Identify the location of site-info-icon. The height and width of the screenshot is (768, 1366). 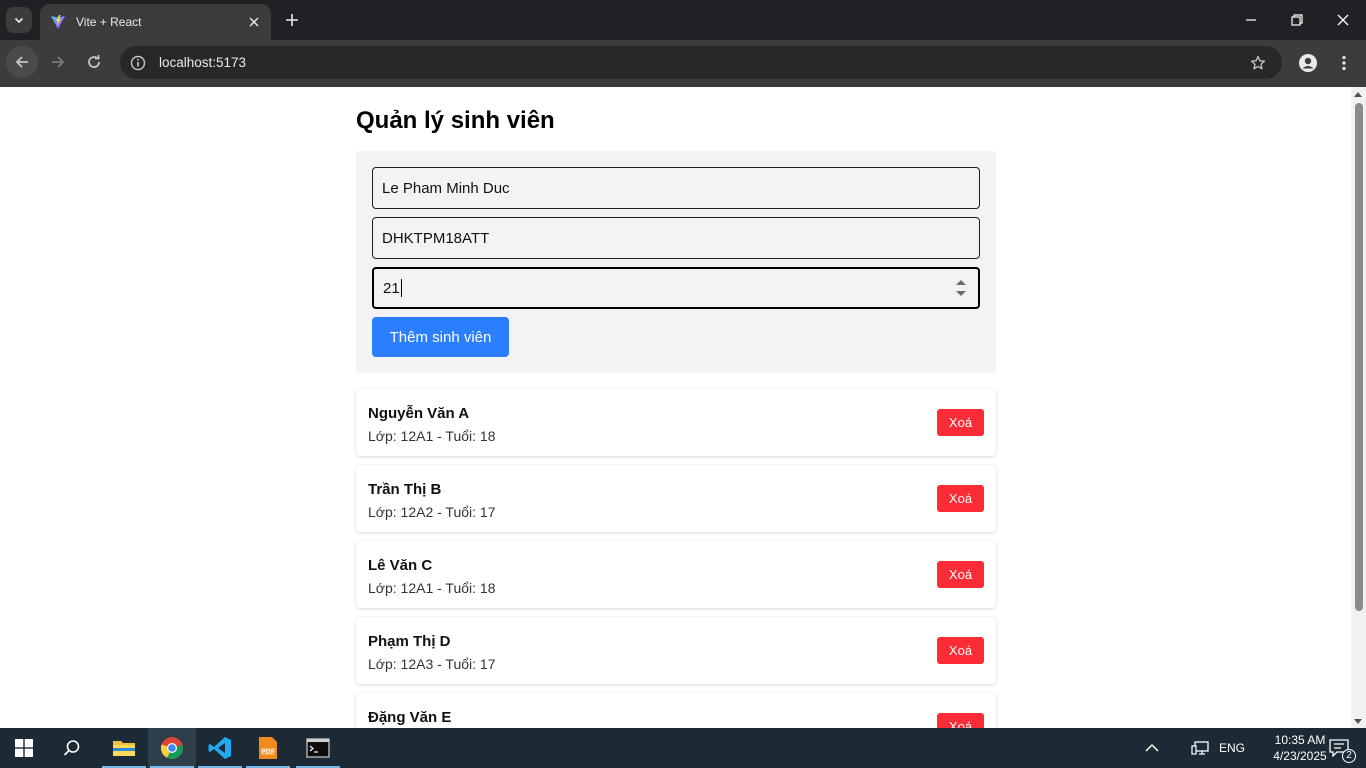
(138, 63).